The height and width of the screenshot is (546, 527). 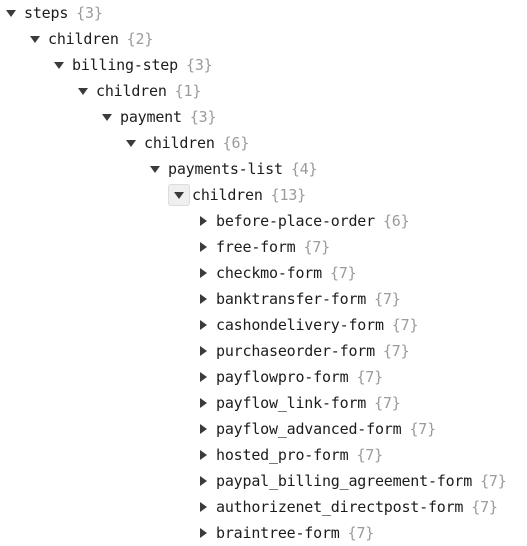 What do you see at coordinates (282, 455) in the screenshot?
I see `tree-row-key: hosted_pro-form` at bounding box center [282, 455].